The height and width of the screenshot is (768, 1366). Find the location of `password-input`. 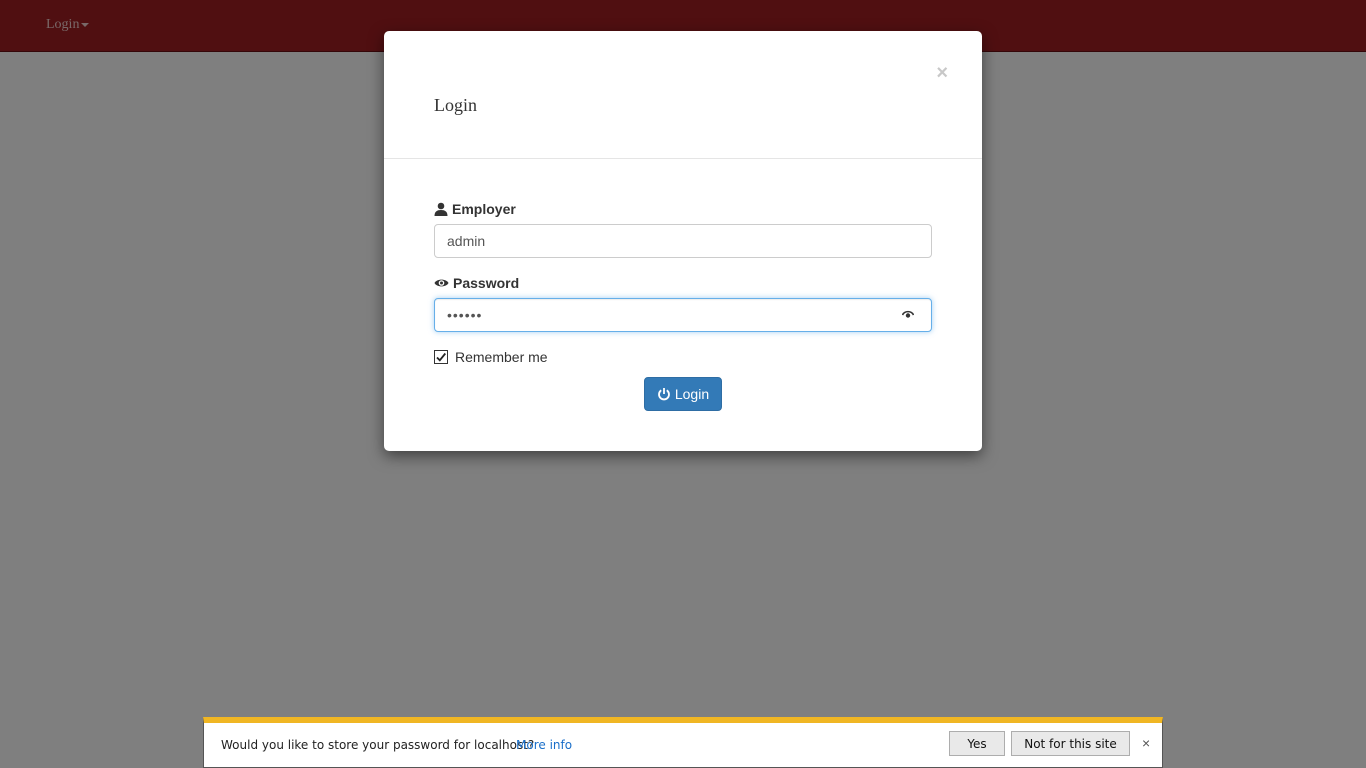

password-input is located at coordinates (683, 315).